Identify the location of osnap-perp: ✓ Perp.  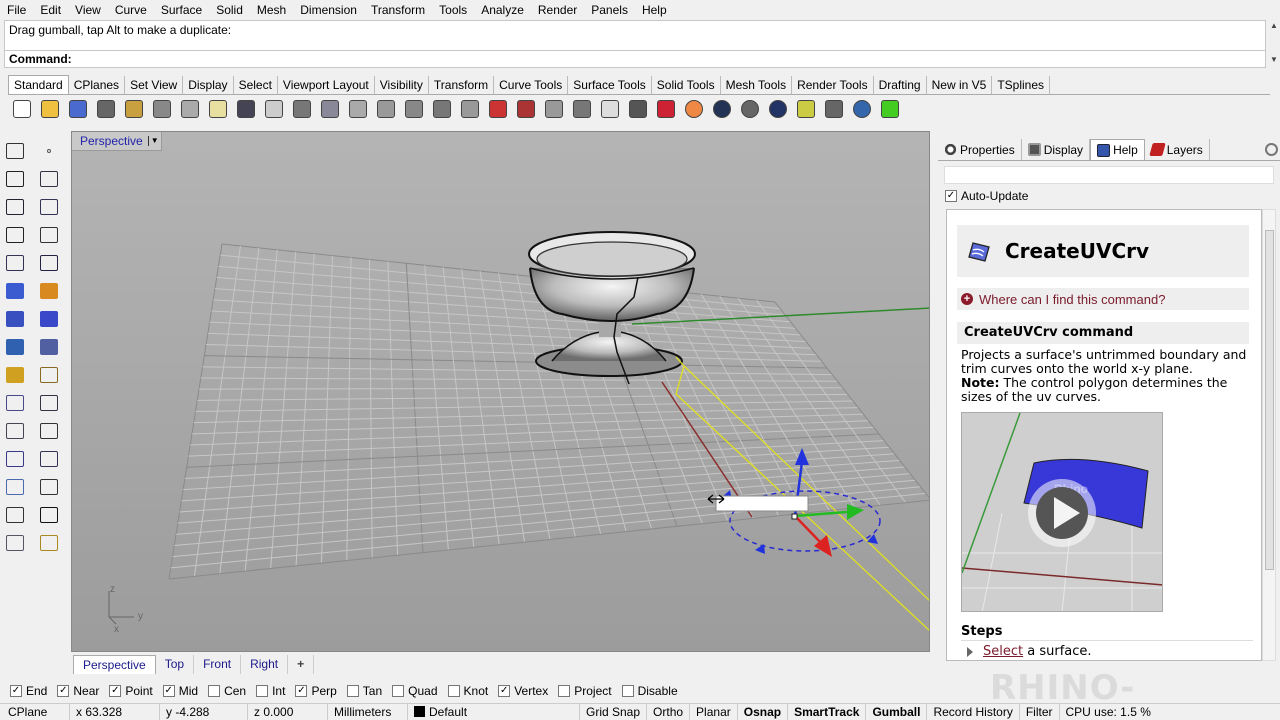
(316, 691).